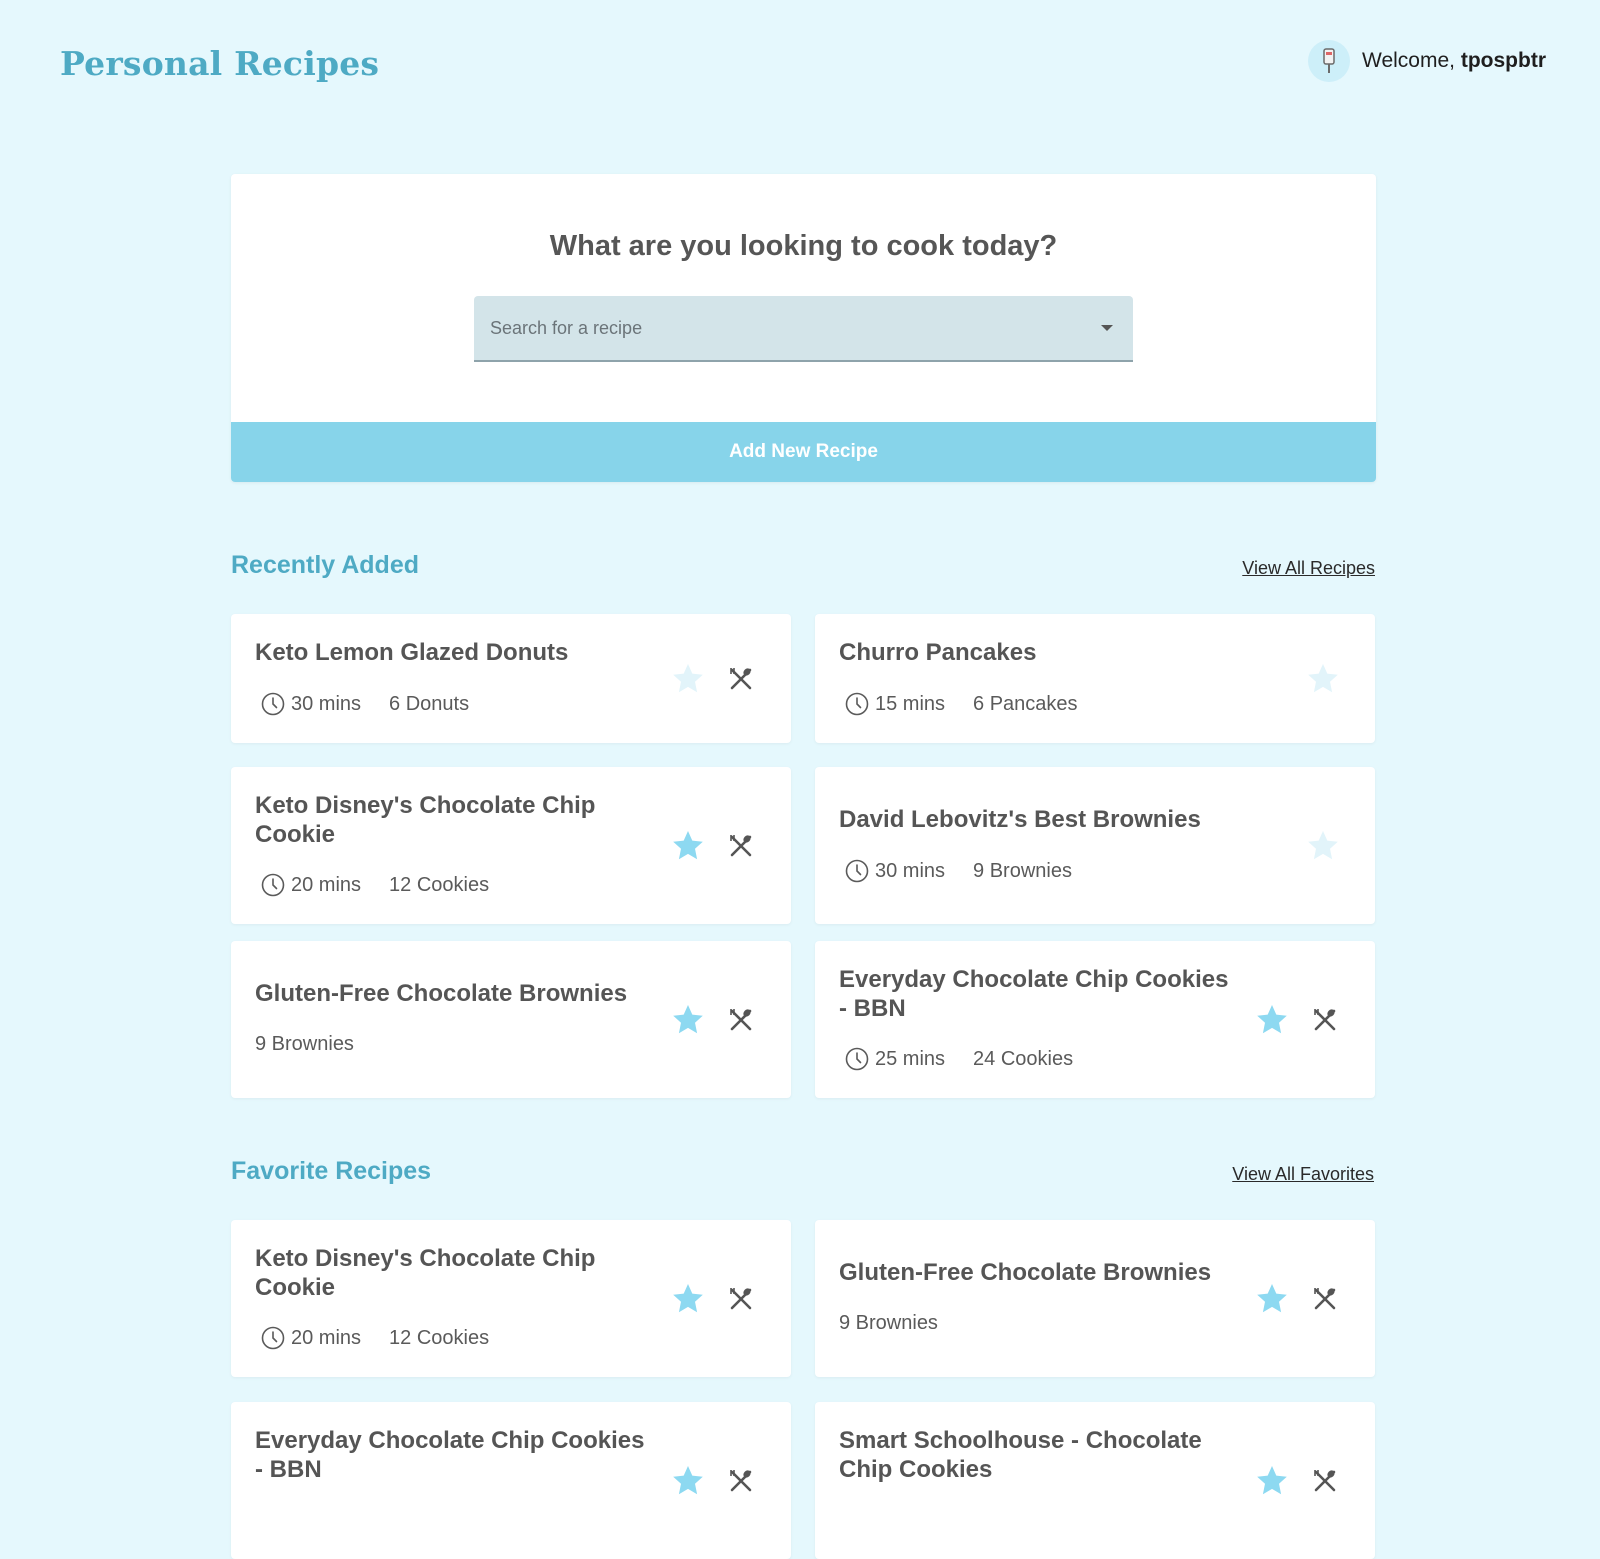 This screenshot has width=1600, height=1559. I want to click on recipe-card: Keto Lemon Glazed Donuts 30 mins 6 Donuts, so click(511, 678).